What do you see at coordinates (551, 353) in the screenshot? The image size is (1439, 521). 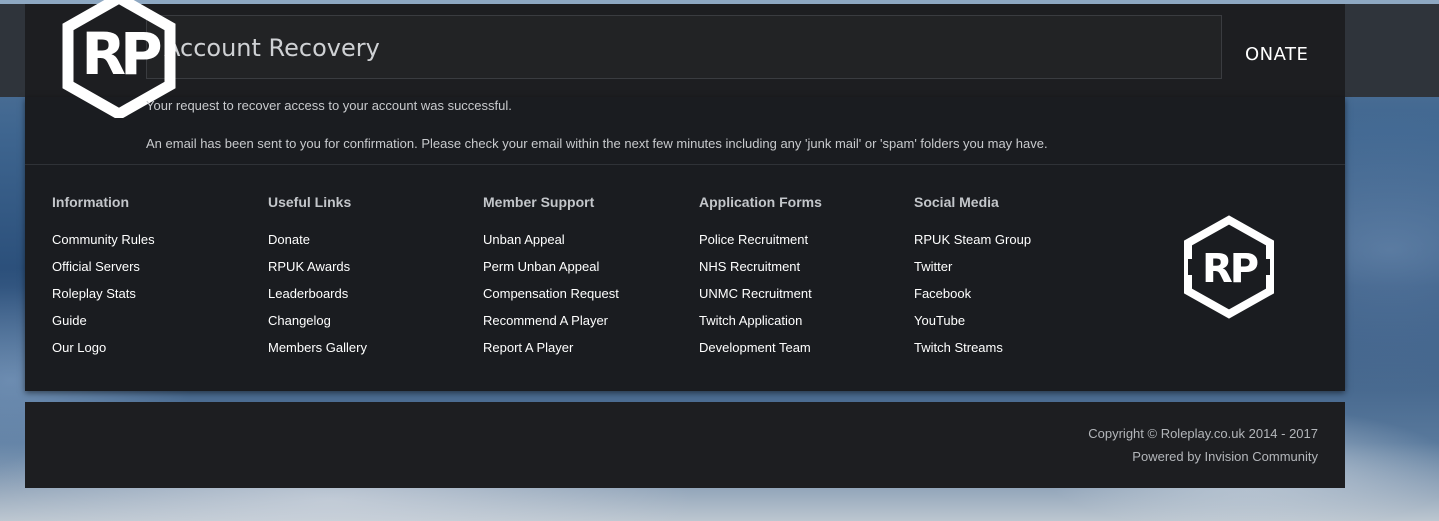 I see `footer-link: Report A Player` at bounding box center [551, 353].